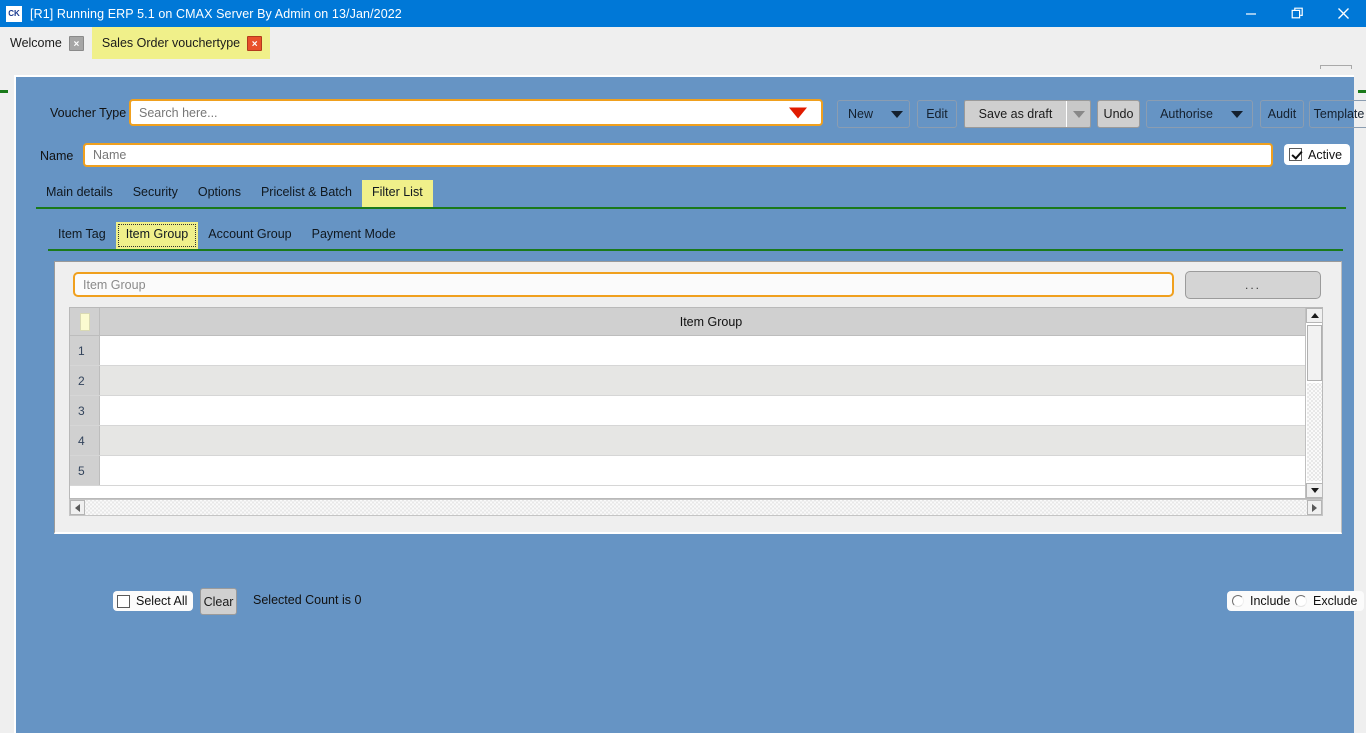 This screenshot has width=1366, height=733. I want to click on minimize-button, so click(1251, 13).